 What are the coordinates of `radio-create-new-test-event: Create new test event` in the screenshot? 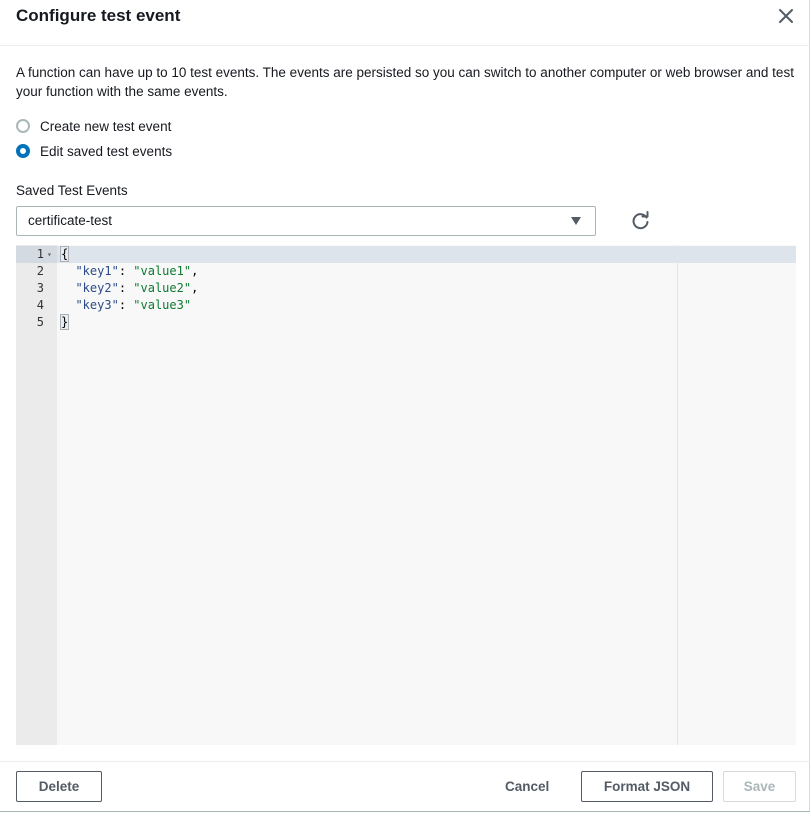 It's located at (93, 126).